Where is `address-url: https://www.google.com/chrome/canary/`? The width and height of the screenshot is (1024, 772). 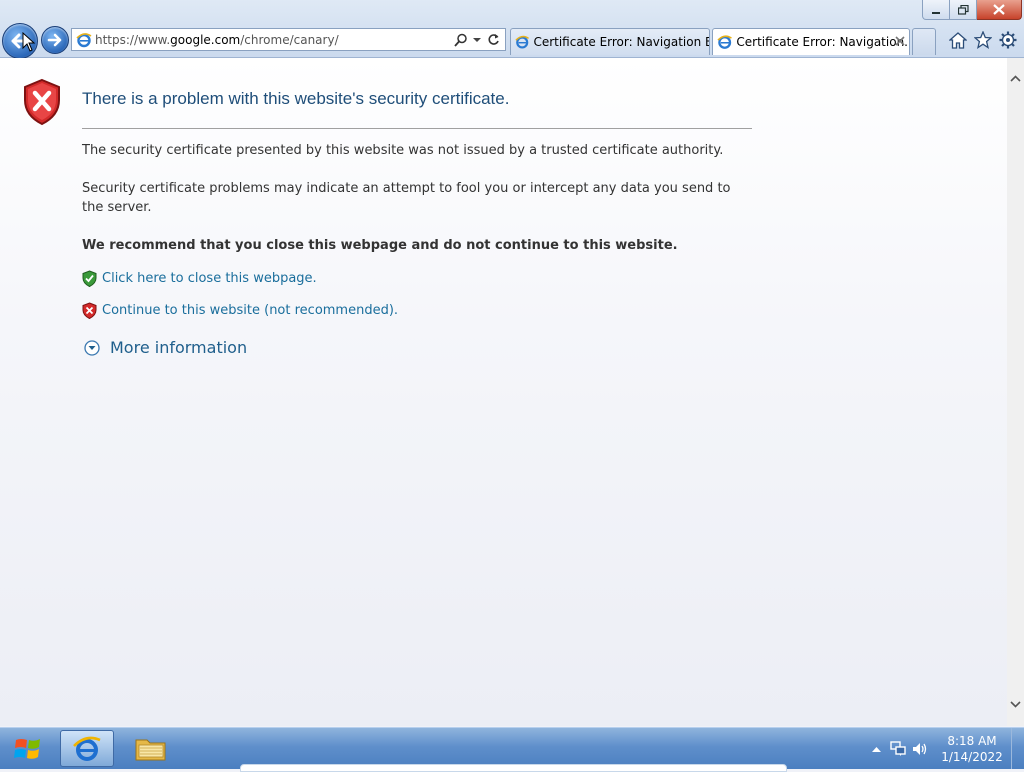
address-url: https://www.google.com/chrome/canary/ is located at coordinates (274, 40).